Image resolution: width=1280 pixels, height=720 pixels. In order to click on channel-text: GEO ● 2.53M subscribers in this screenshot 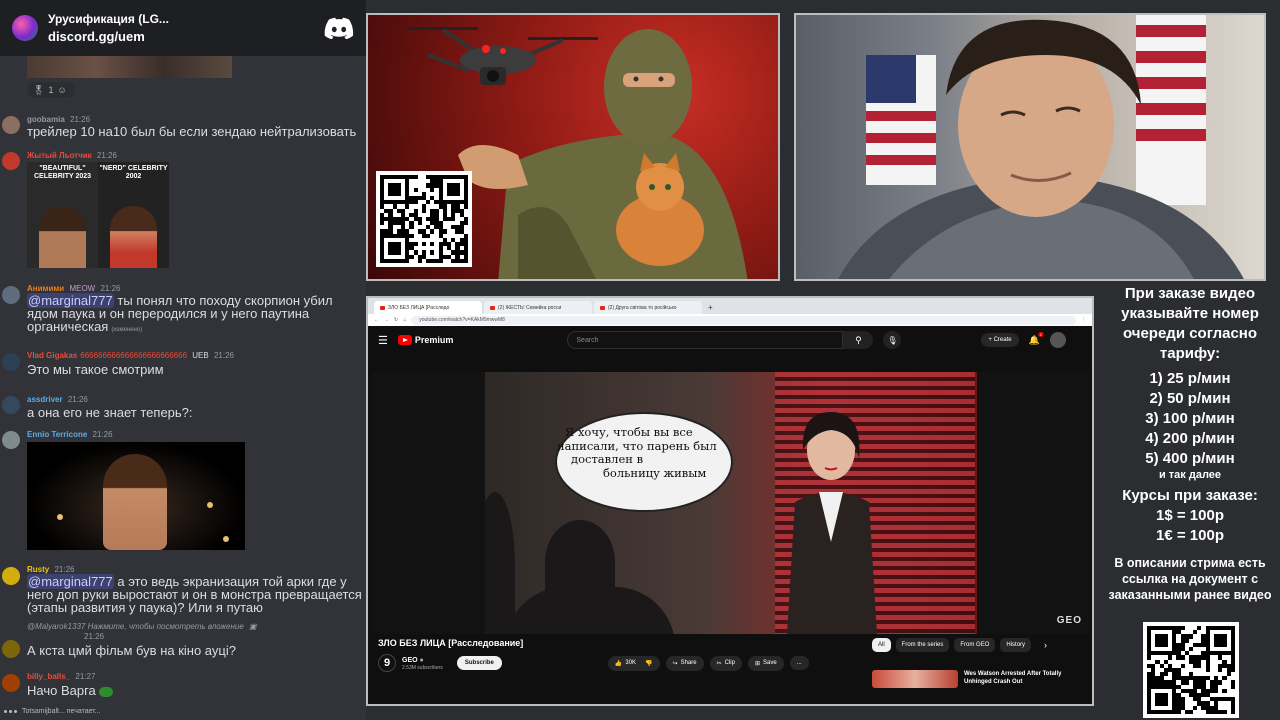, I will do `click(422, 663)`.